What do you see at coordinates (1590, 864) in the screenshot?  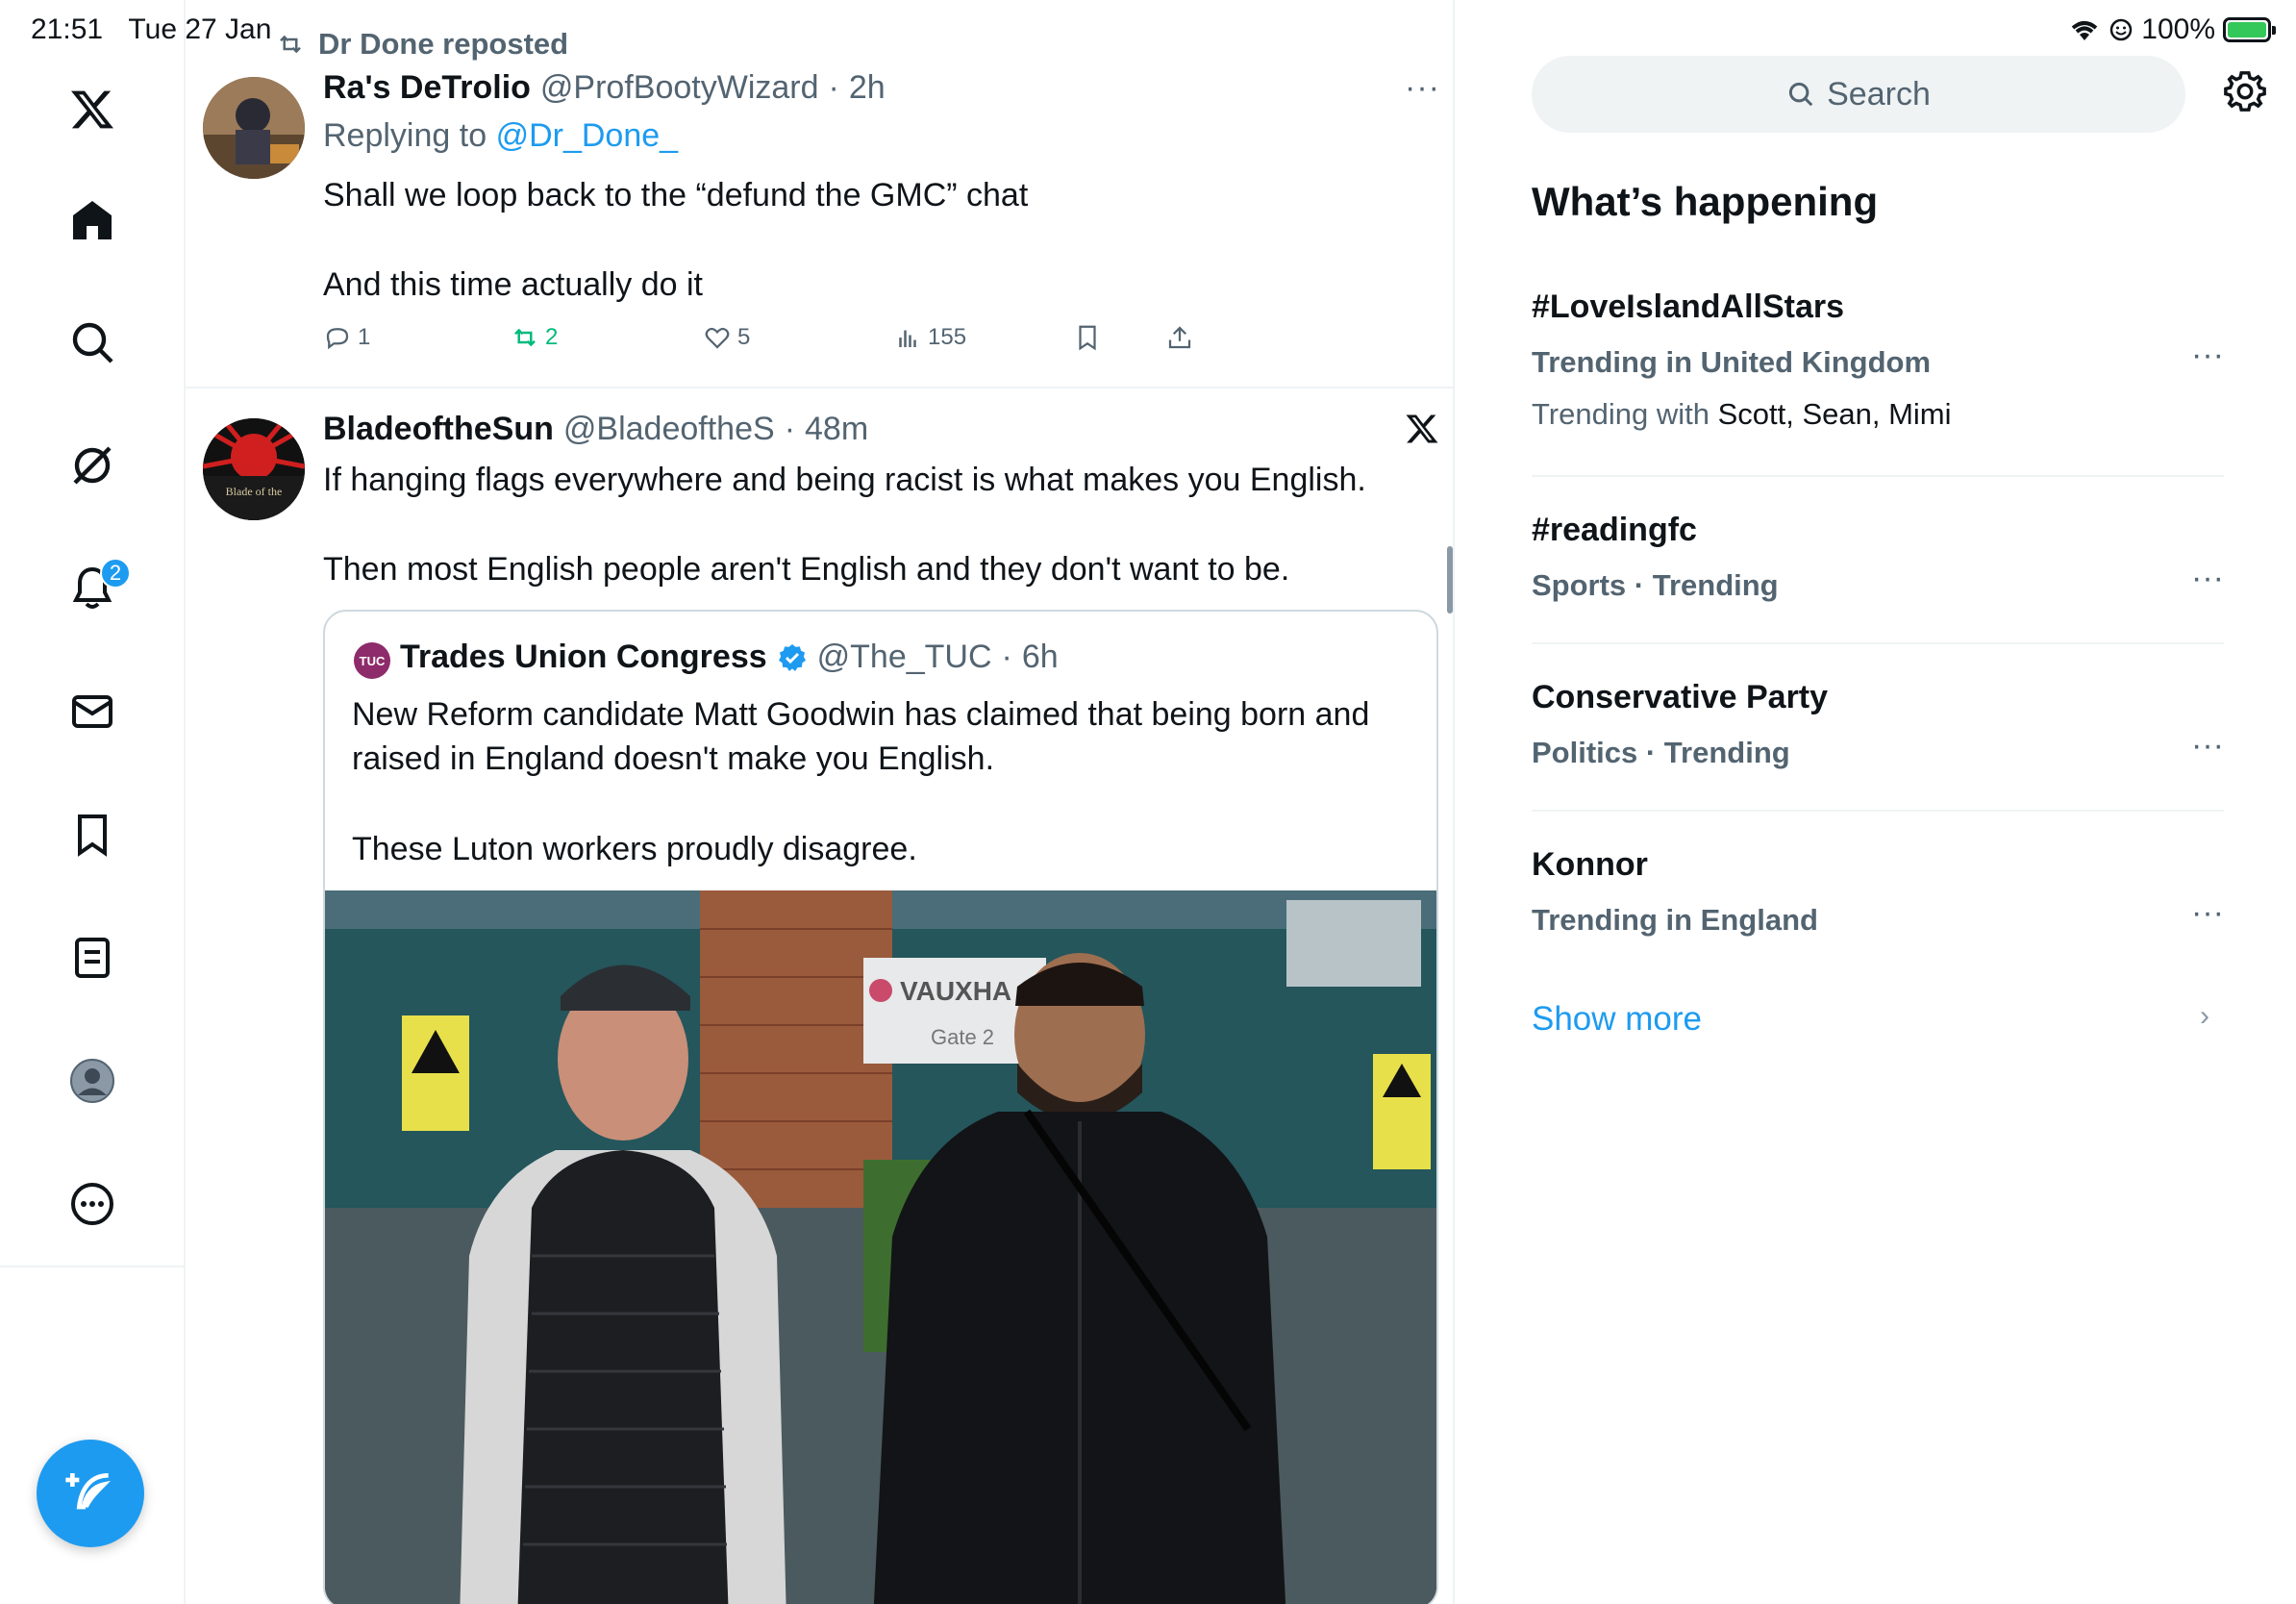 I see `trend-name: Konnor` at bounding box center [1590, 864].